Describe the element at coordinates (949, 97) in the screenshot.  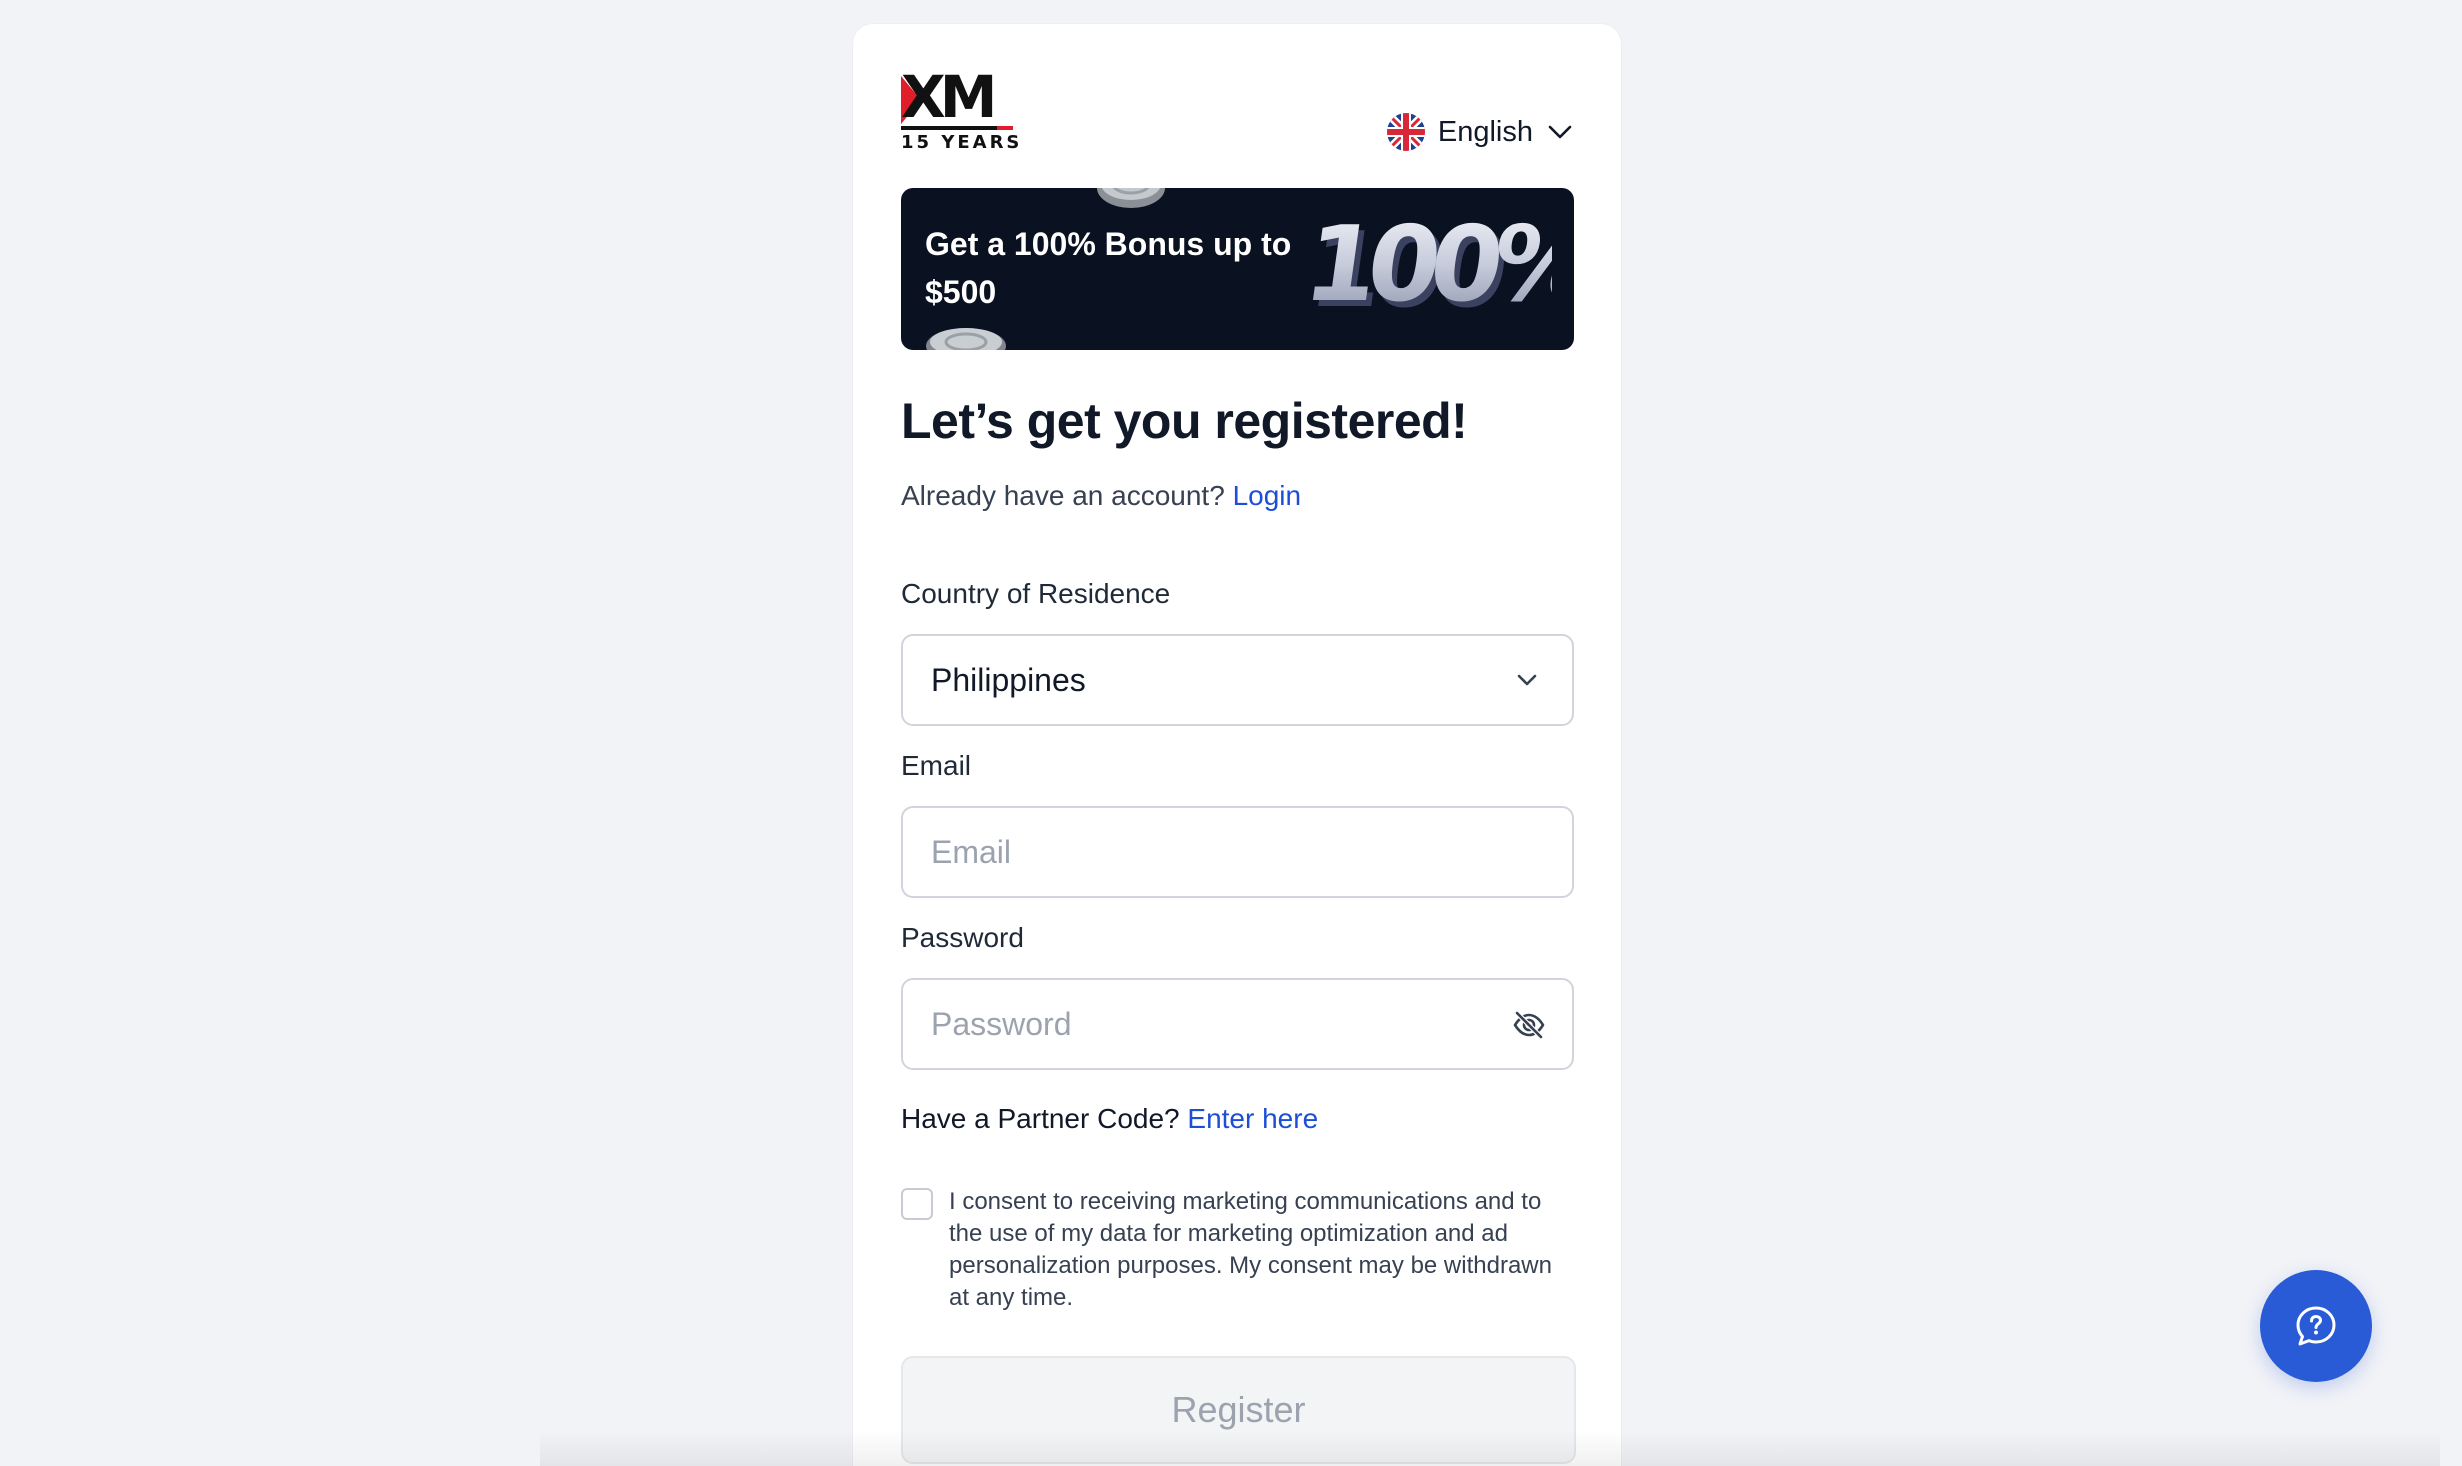
I see `logo-text: XM` at that location.